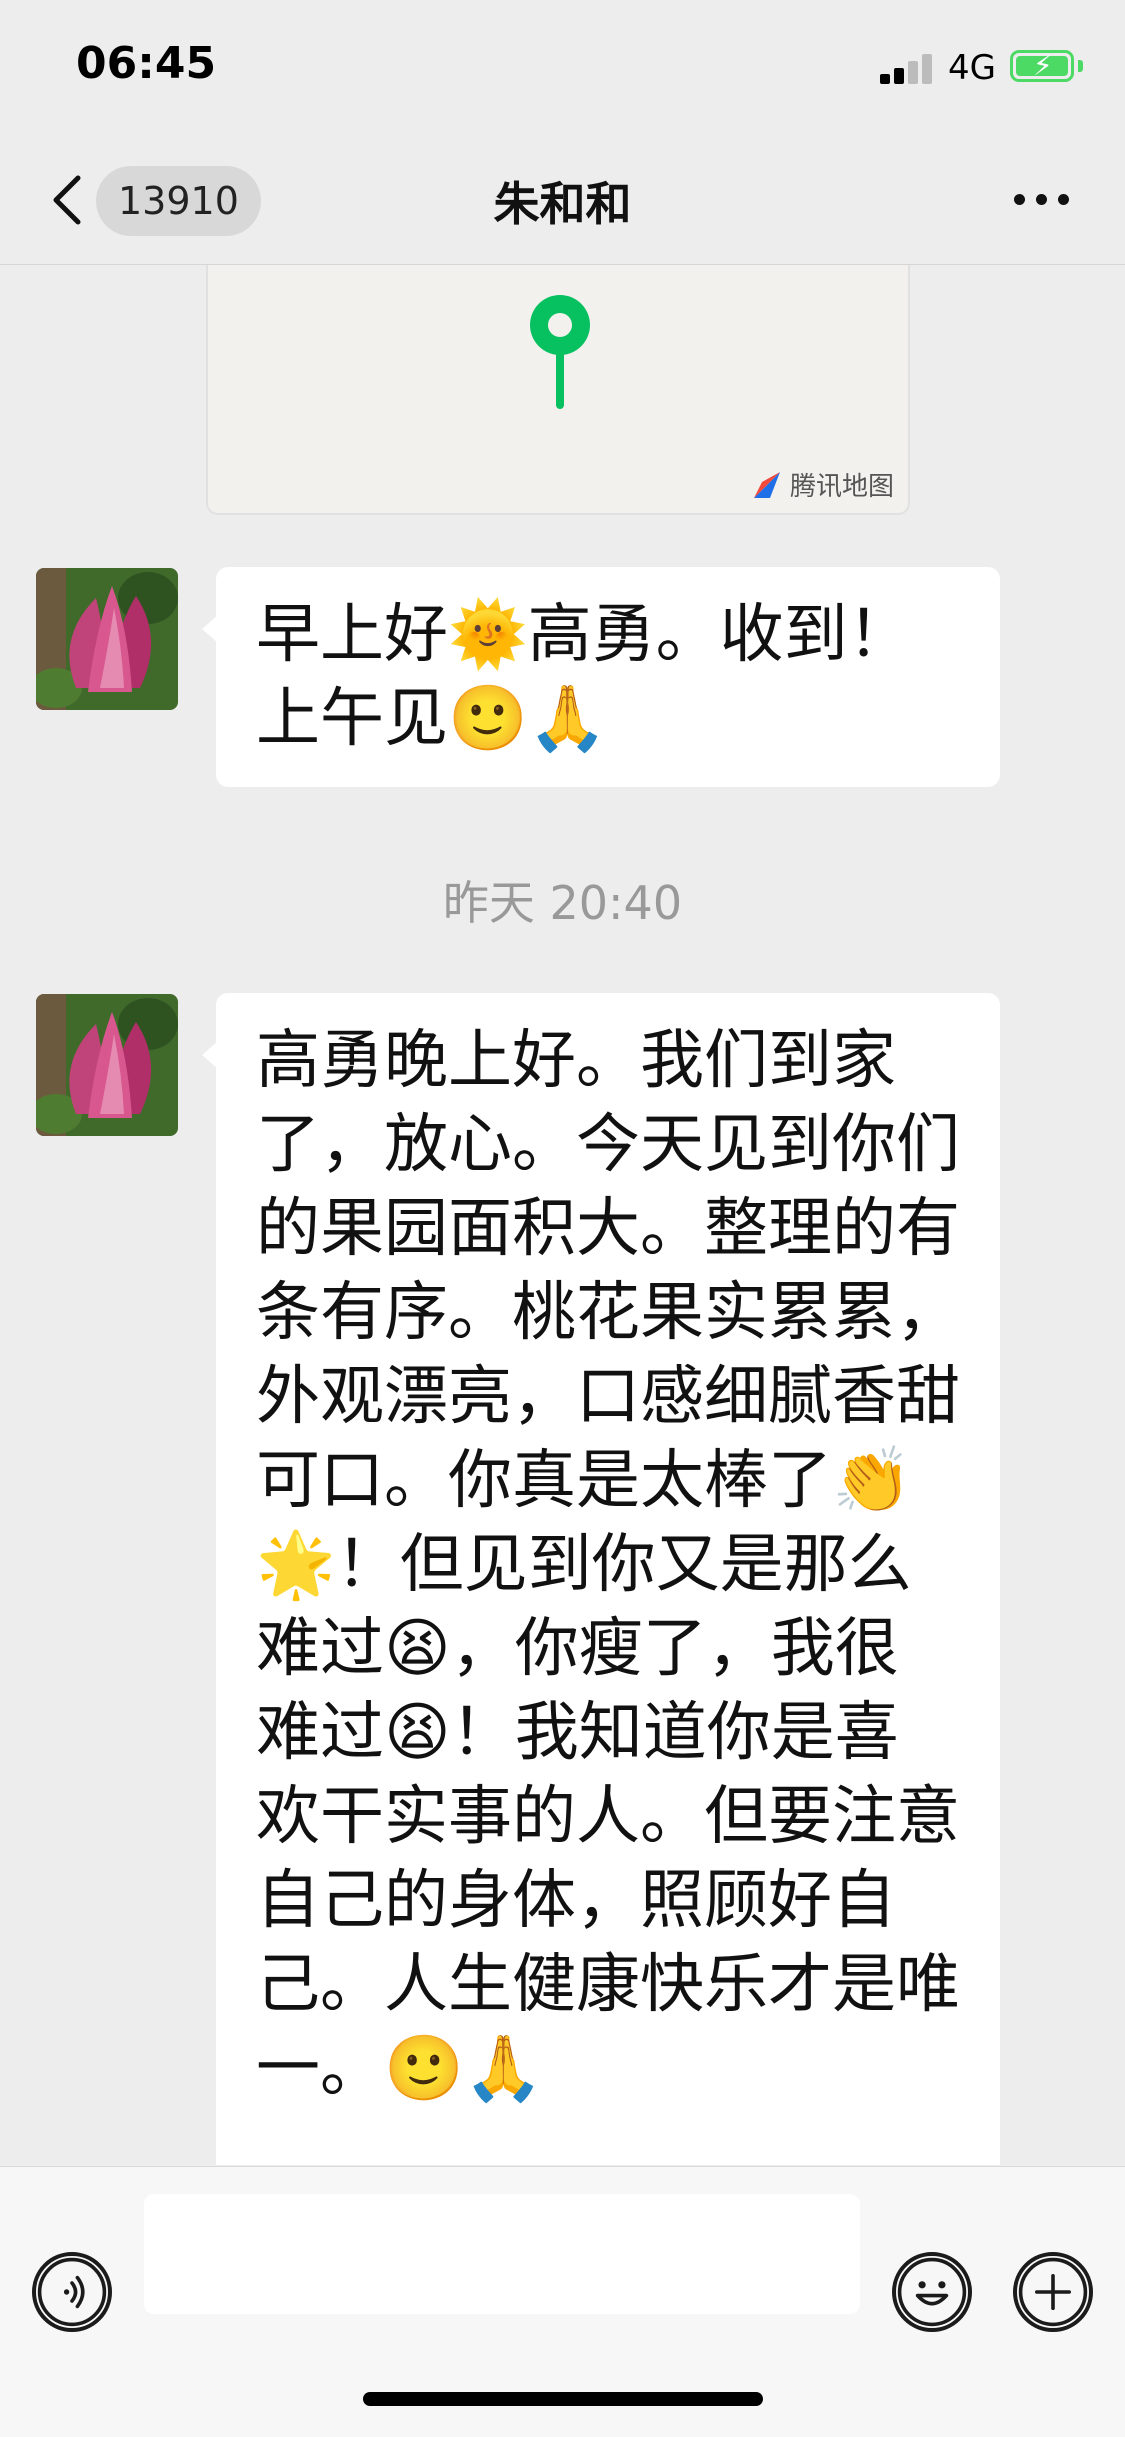  Describe the element at coordinates (1053, 2292) in the screenshot. I see `plus-icon` at that location.